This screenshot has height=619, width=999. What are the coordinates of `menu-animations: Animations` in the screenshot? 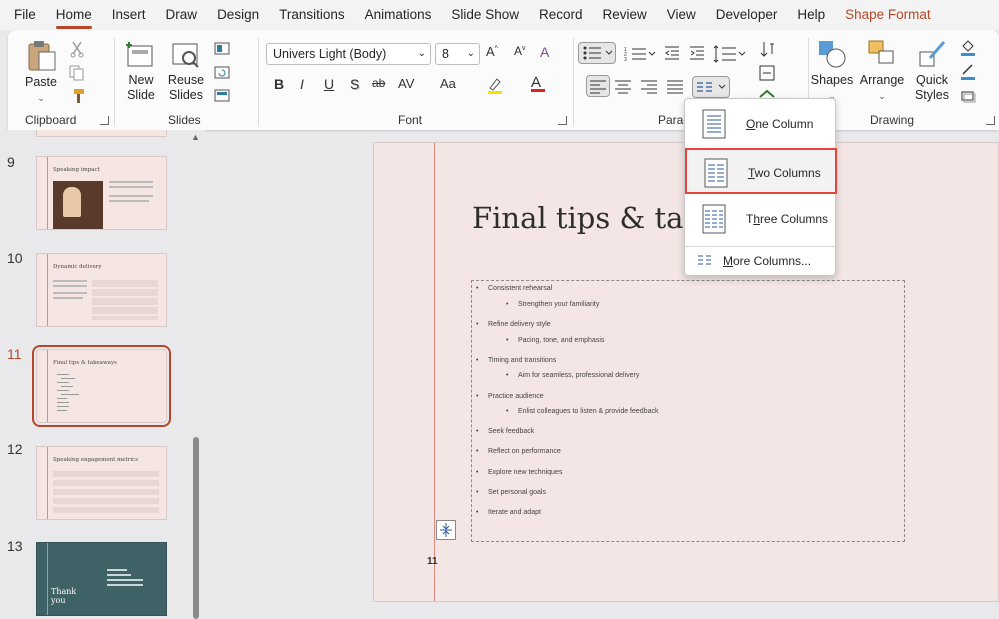 It's located at (398, 15).